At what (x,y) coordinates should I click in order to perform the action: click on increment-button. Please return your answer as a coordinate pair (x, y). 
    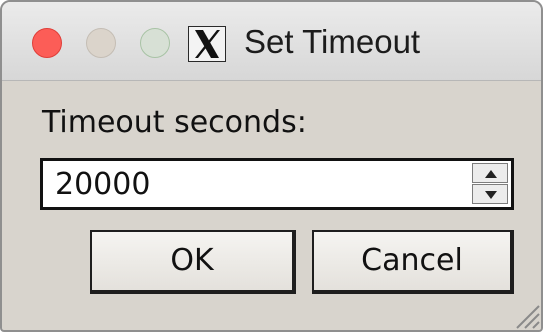
    Looking at the image, I should click on (490, 173).